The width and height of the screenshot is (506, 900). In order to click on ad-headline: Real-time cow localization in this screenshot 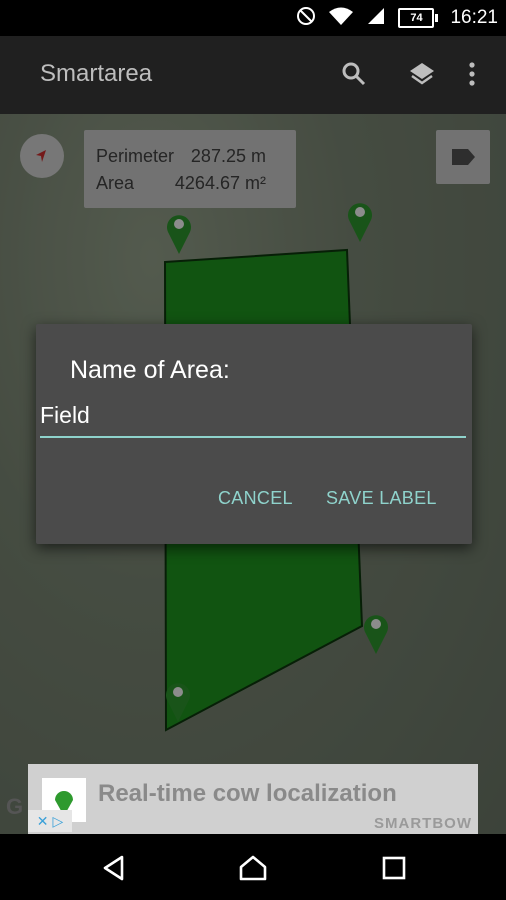, I will do `click(247, 793)`.